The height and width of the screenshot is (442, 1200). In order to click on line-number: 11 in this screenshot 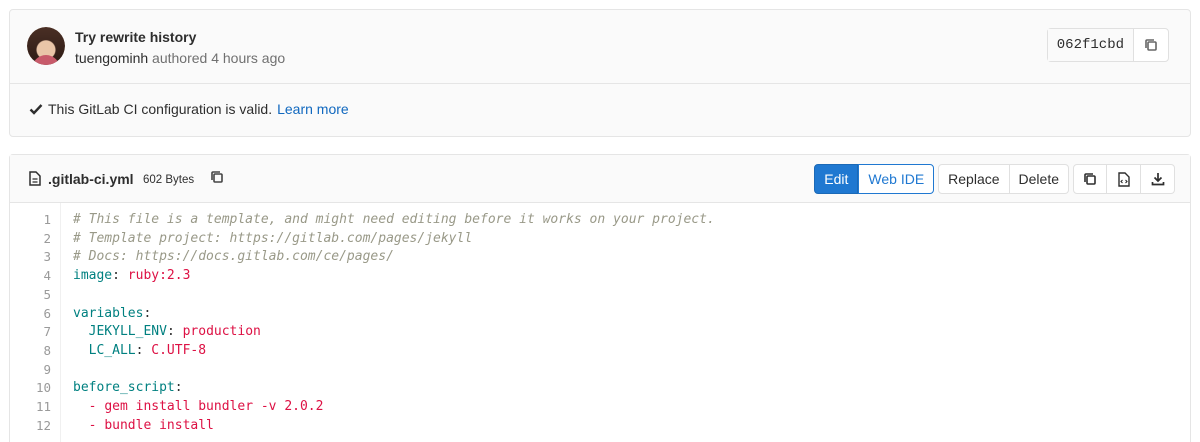, I will do `click(43, 407)`.